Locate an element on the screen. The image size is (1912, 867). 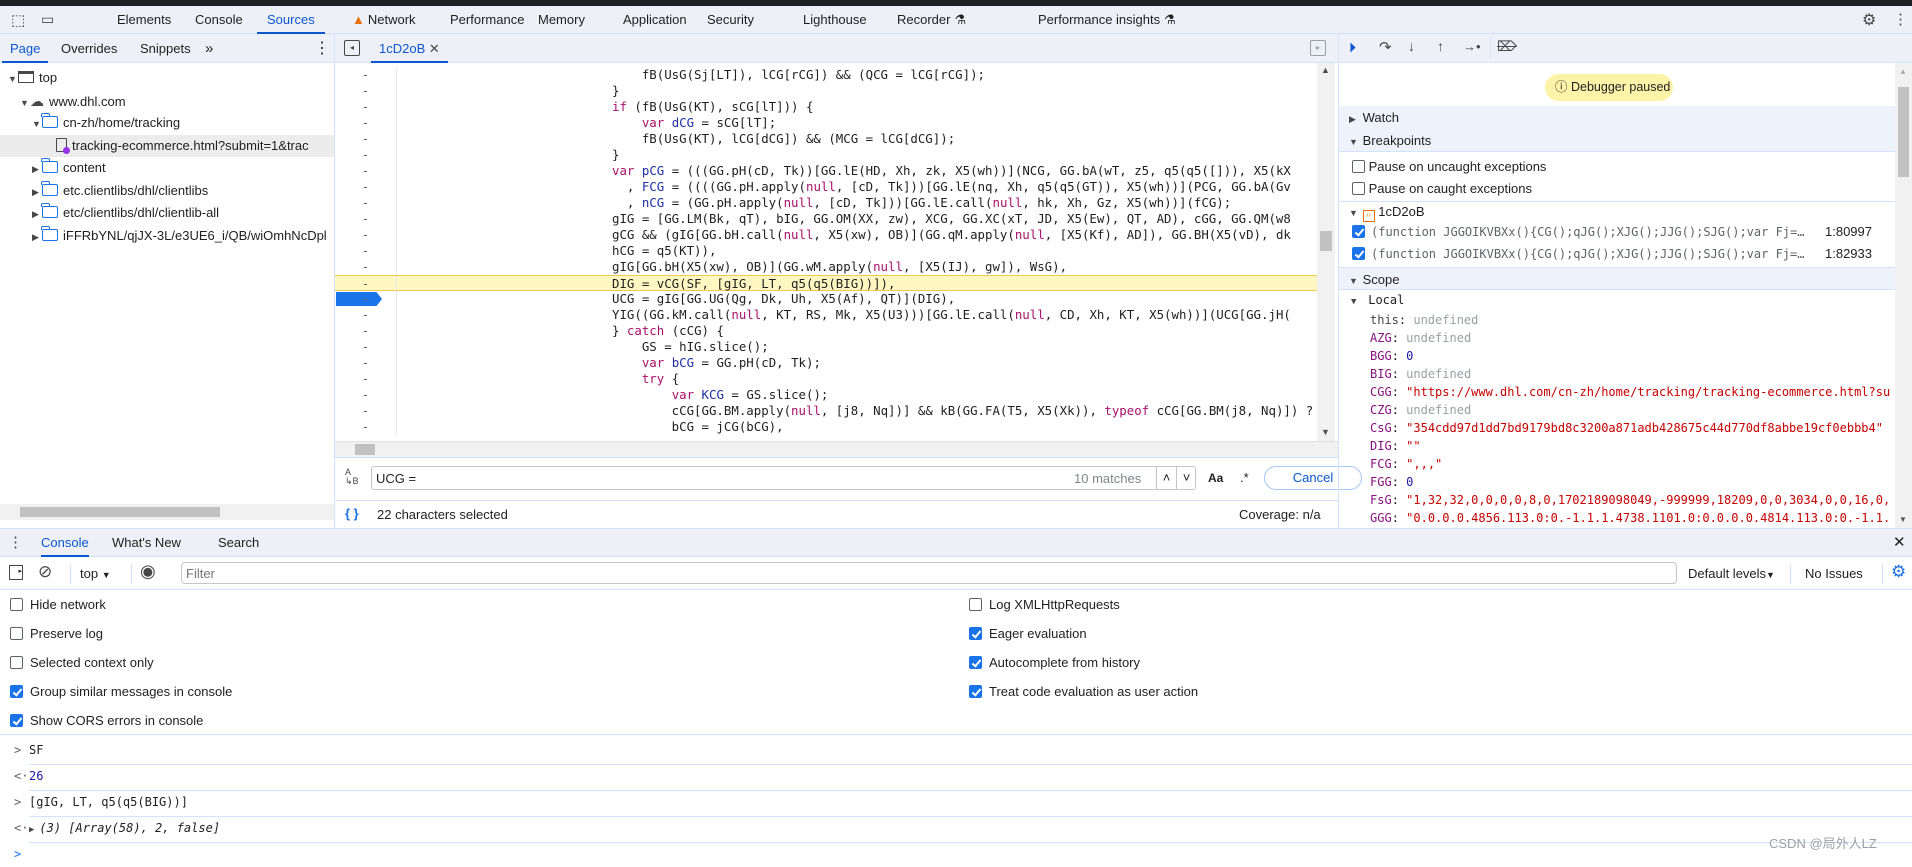
step-icon: →• is located at coordinates (1472, 46).